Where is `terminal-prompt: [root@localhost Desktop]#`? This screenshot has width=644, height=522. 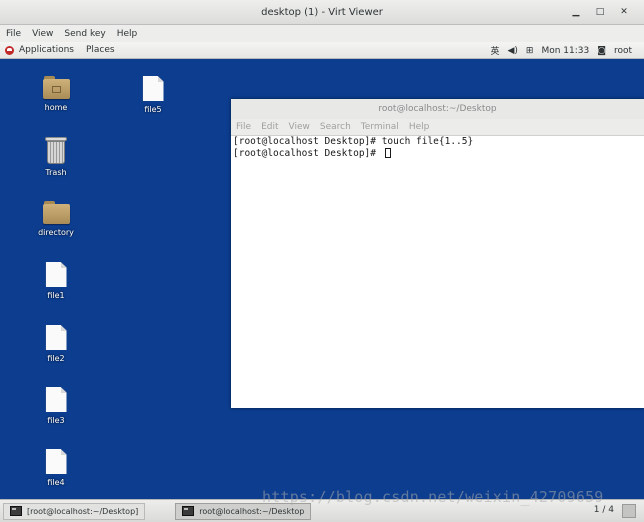
terminal-prompt: [root@localhost Desktop]# is located at coordinates (307, 153).